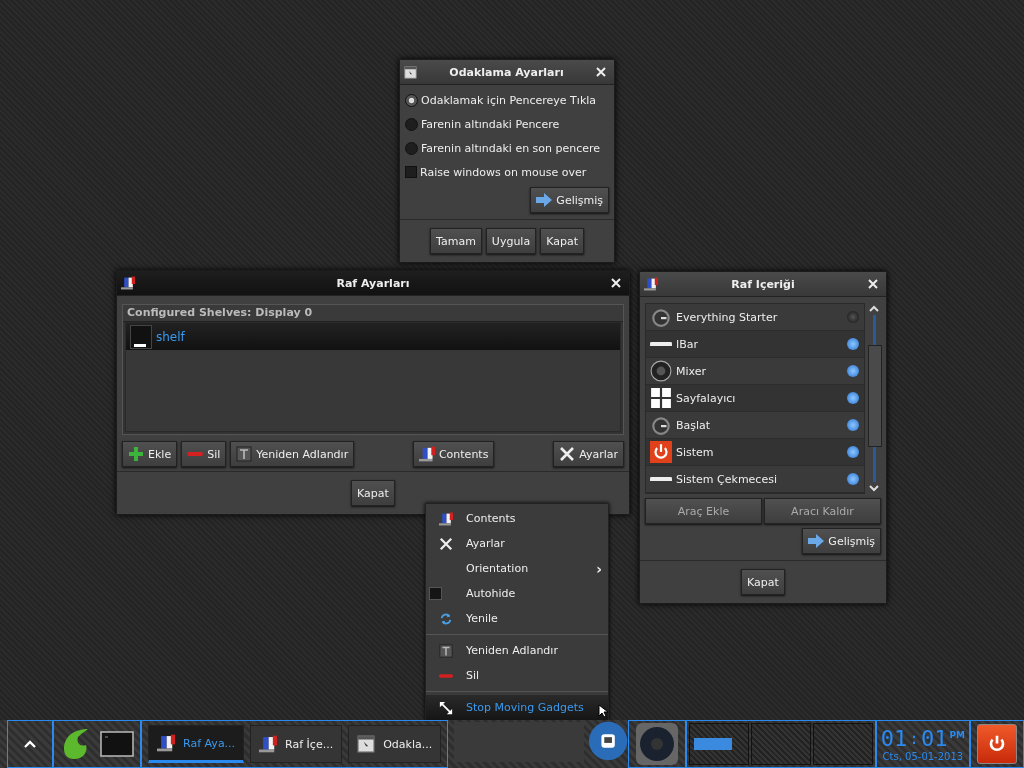 Image resolution: width=1024 pixels, height=768 pixels. I want to click on down-chevron-icon, so click(874, 488).